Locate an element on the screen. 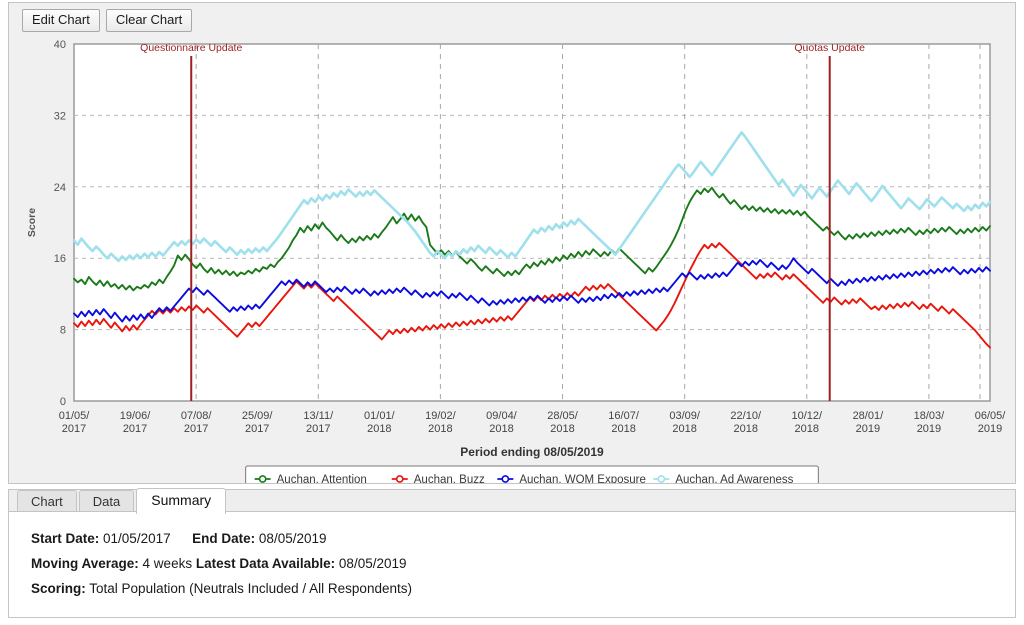 The width and height of the screenshot is (1024, 625). x-tick-label: 09/04/2018 is located at coordinates (502, 422).